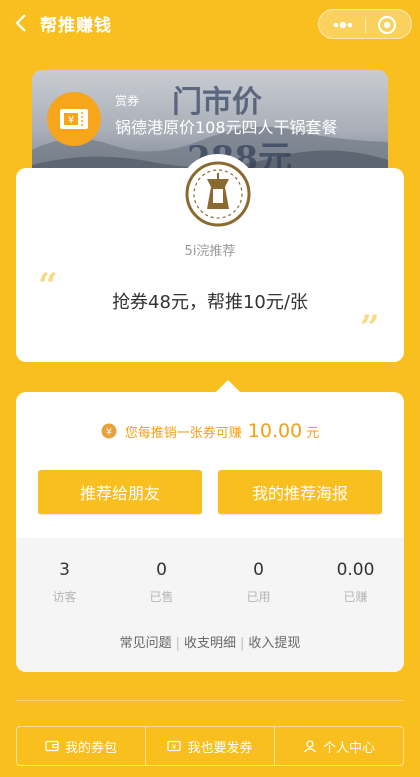 Image resolution: width=420 pixels, height=777 pixels. Describe the element at coordinates (76, 26) in the screenshot. I see `page-title: 帮推赚钱` at that location.